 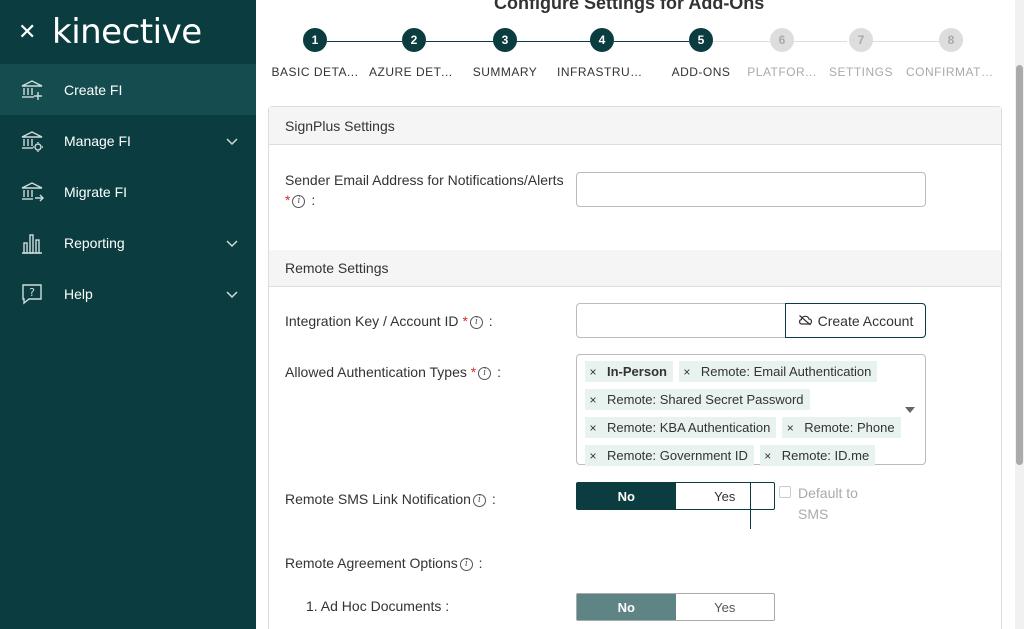 What do you see at coordinates (32, 192) in the screenshot?
I see `bank-arrow-icon` at bounding box center [32, 192].